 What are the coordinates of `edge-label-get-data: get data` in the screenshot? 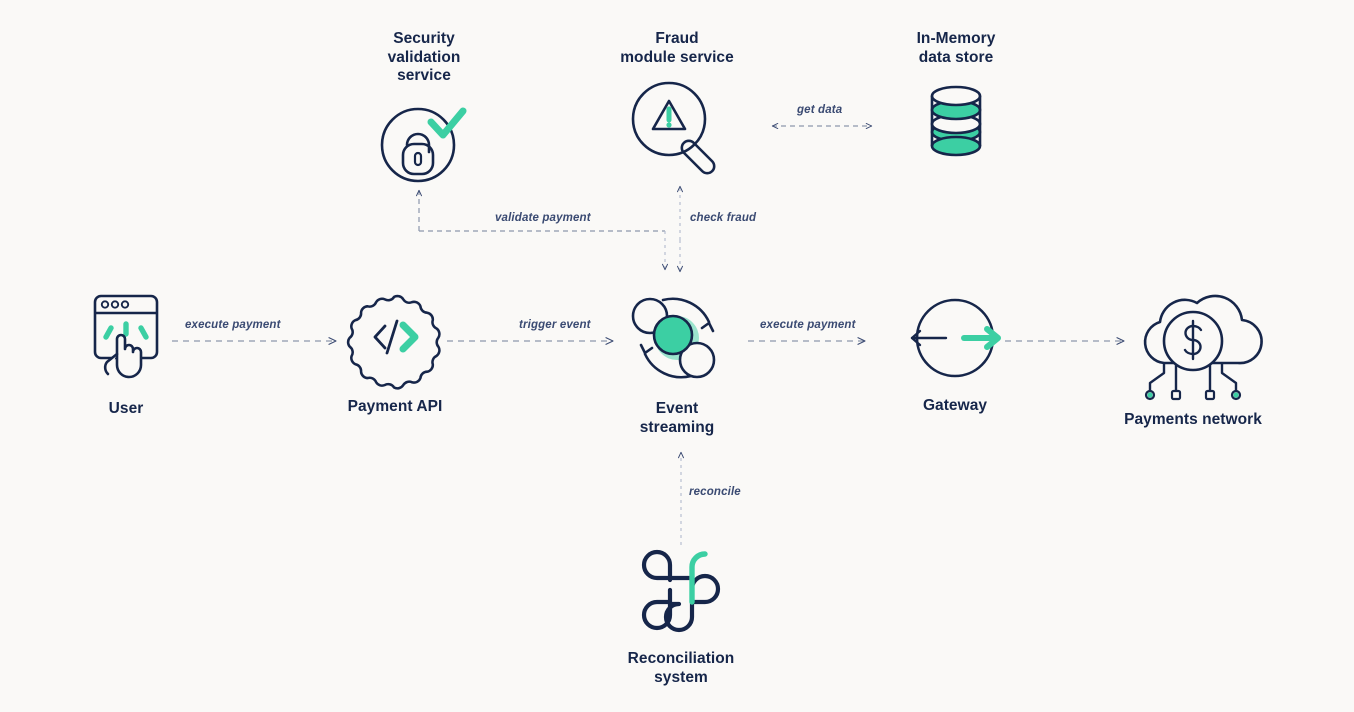 It's located at (820, 110).